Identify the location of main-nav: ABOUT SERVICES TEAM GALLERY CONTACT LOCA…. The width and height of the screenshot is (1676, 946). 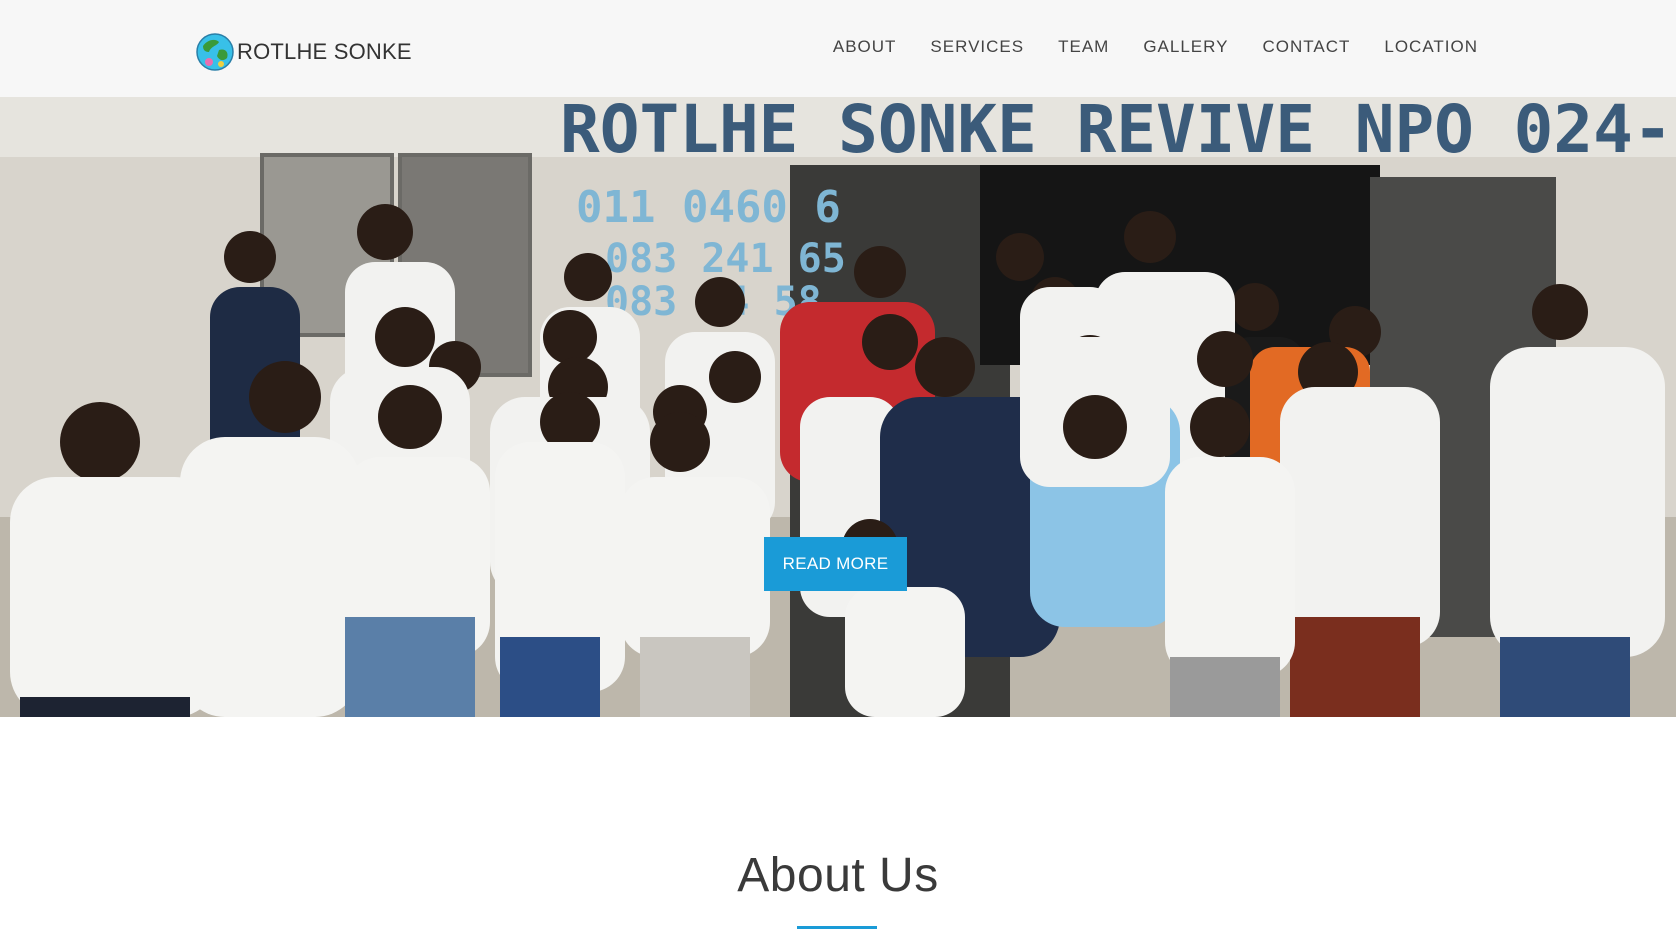
(1138, 47).